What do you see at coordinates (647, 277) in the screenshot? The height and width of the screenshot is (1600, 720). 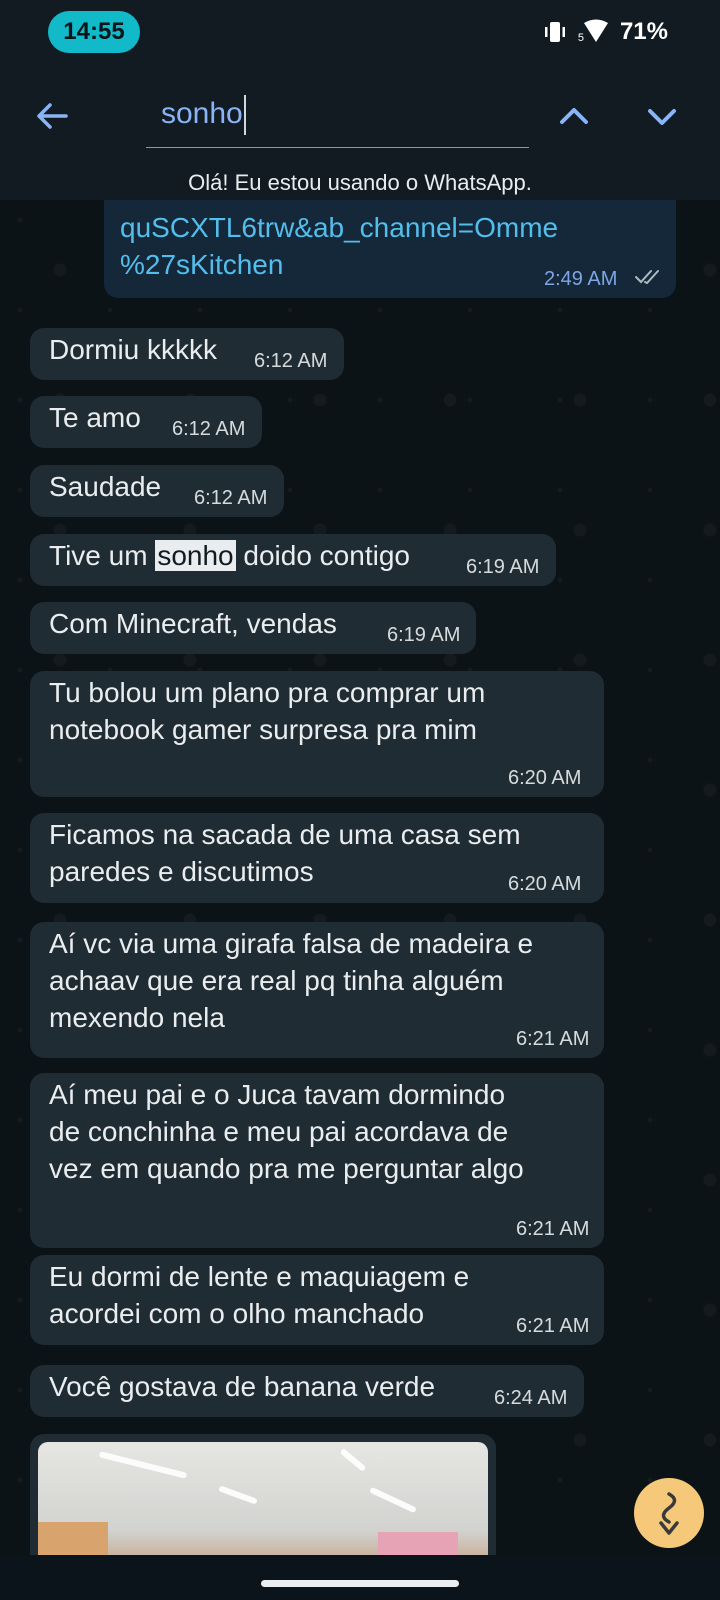 I see `double-check-icon` at bounding box center [647, 277].